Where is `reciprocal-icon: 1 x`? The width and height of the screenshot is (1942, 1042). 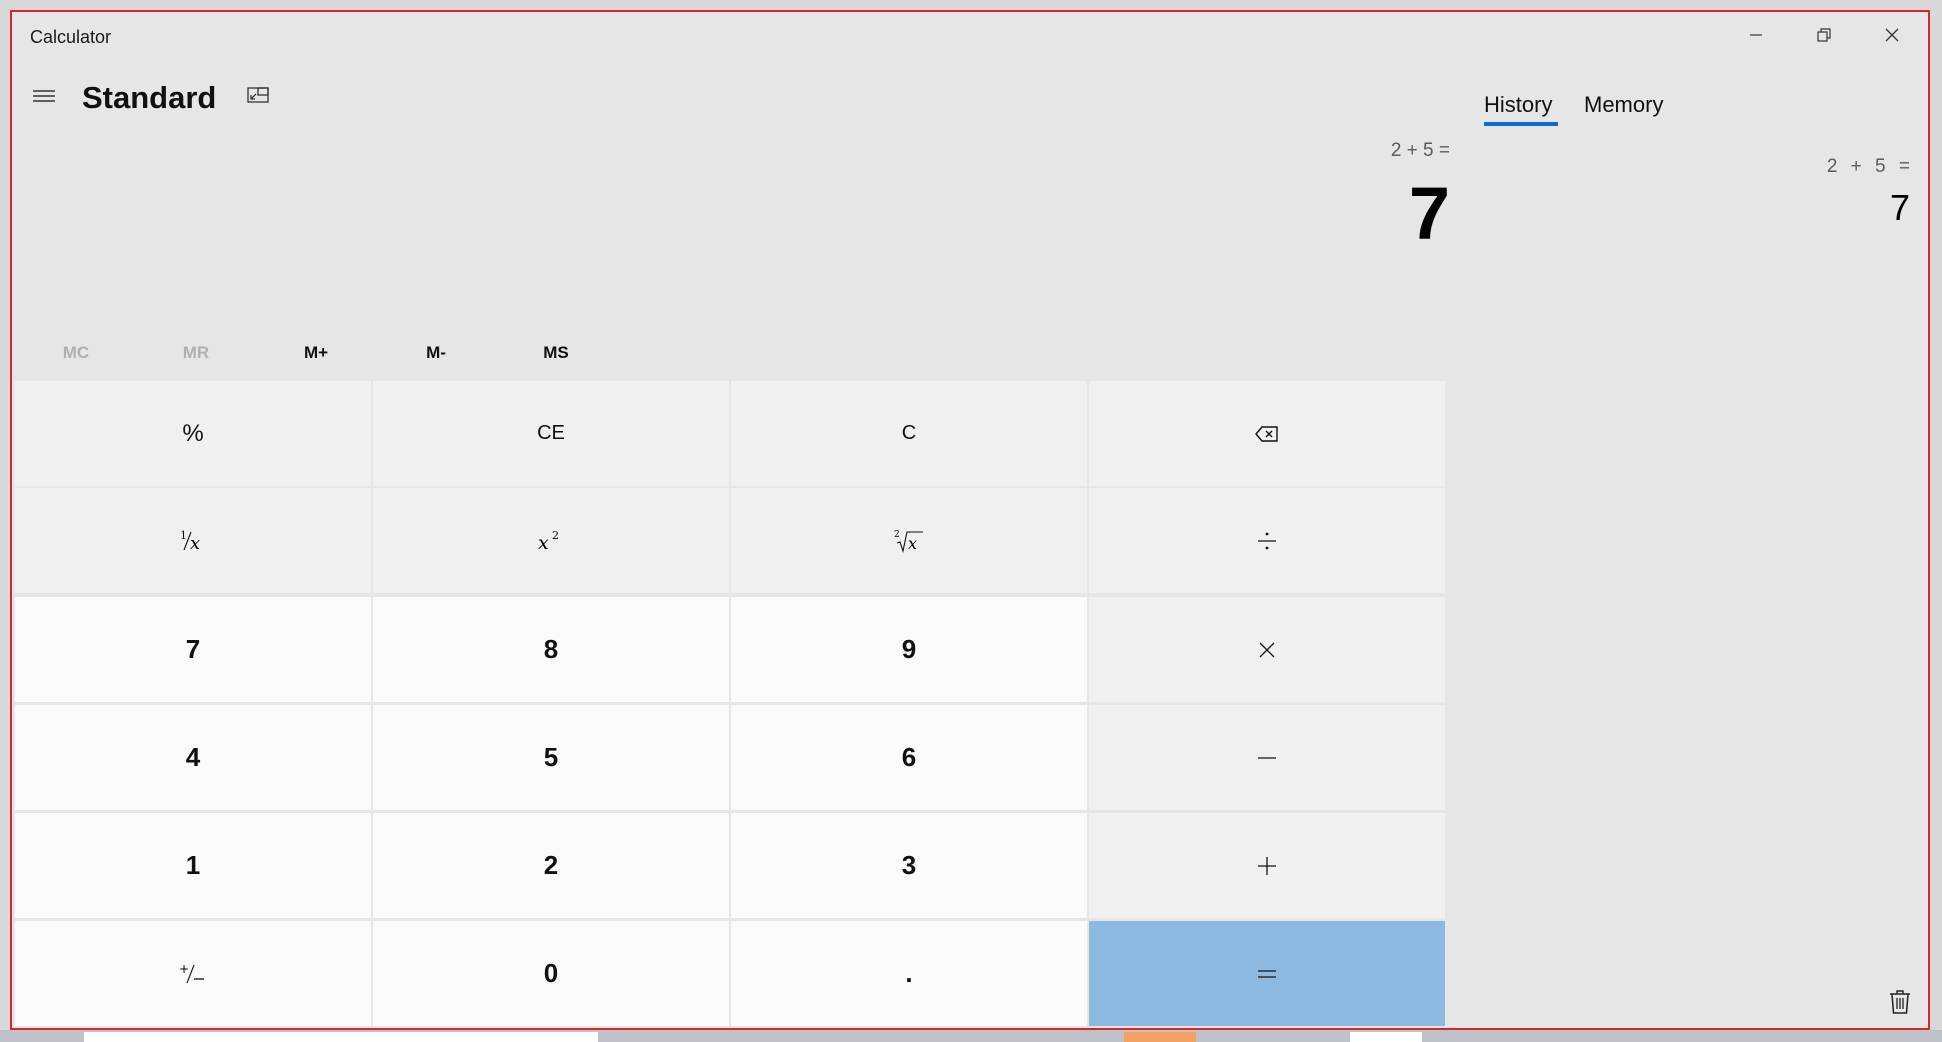 reciprocal-icon: 1 x is located at coordinates (190, 541).